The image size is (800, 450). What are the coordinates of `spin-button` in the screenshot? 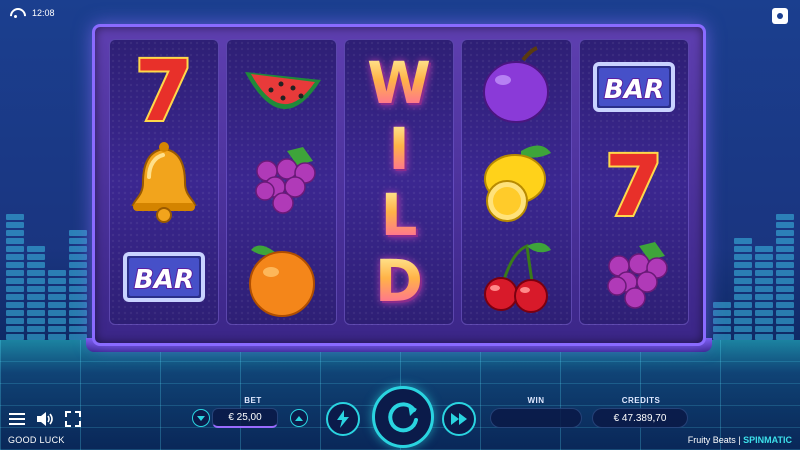 It's located at (403, 417).